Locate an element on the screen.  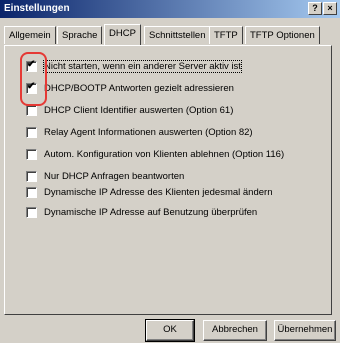
option-dhcp-only: Nur DHCP Anfragen beantworten is located at coordinates (105, 176).